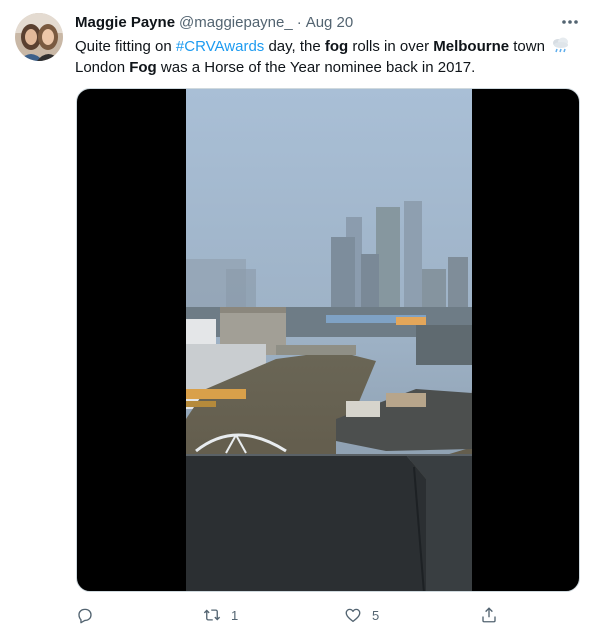  I want to click on tweet-text-segment: town, so click(529, 46).